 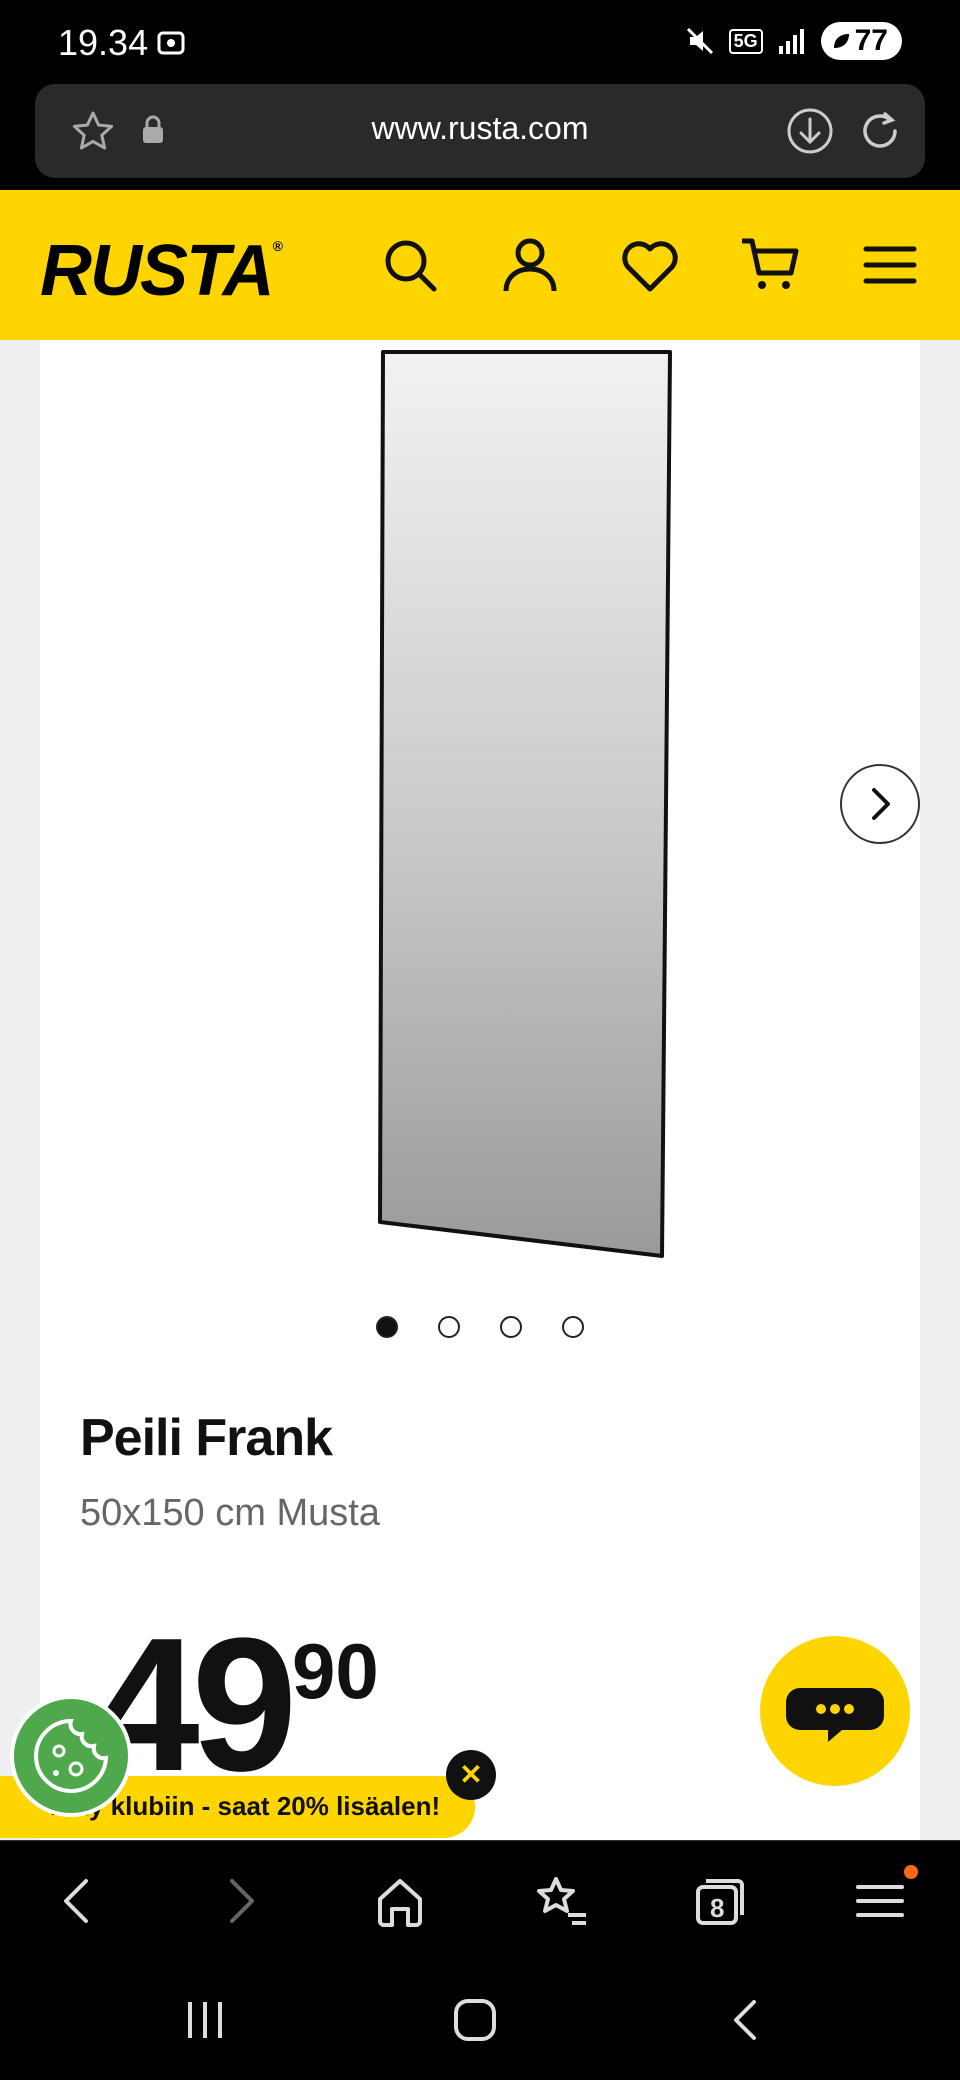 What do you see at coordinates (480, 1327) in the screenshot?
I see `gallery-pagination` at bounding box center [480, 1327].